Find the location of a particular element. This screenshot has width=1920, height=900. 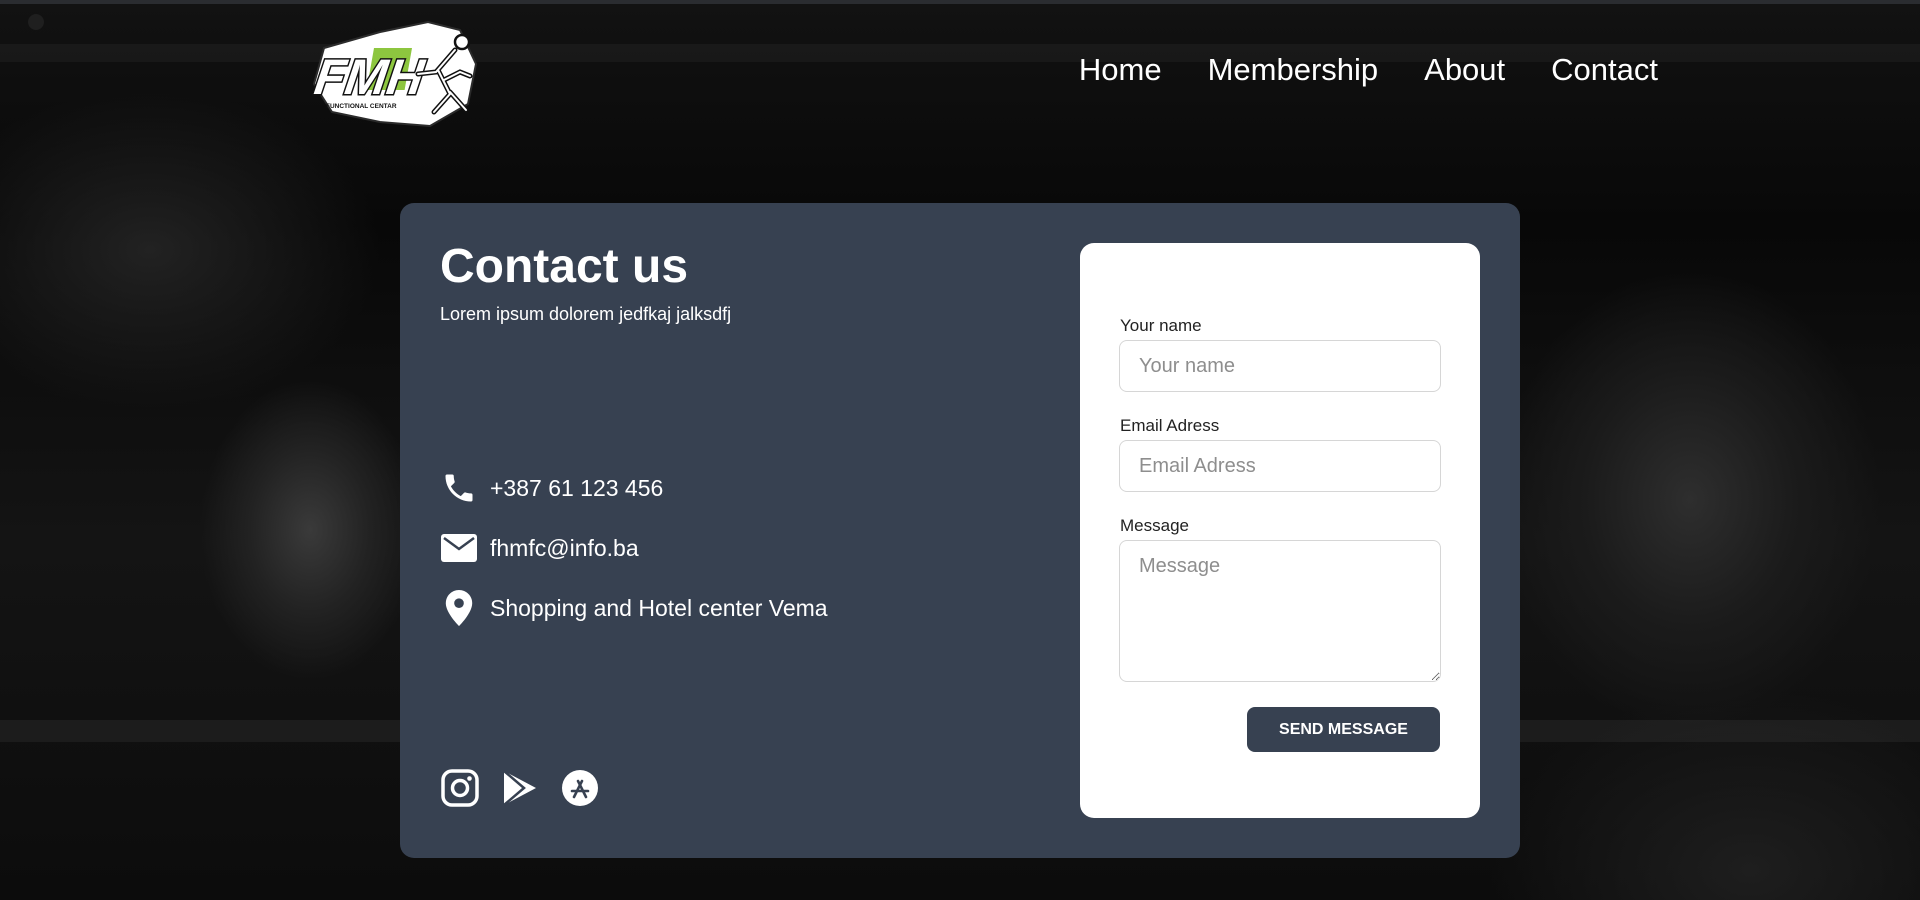

main-nav: Home Membership About Contact is located at coordinates (1368, 70).